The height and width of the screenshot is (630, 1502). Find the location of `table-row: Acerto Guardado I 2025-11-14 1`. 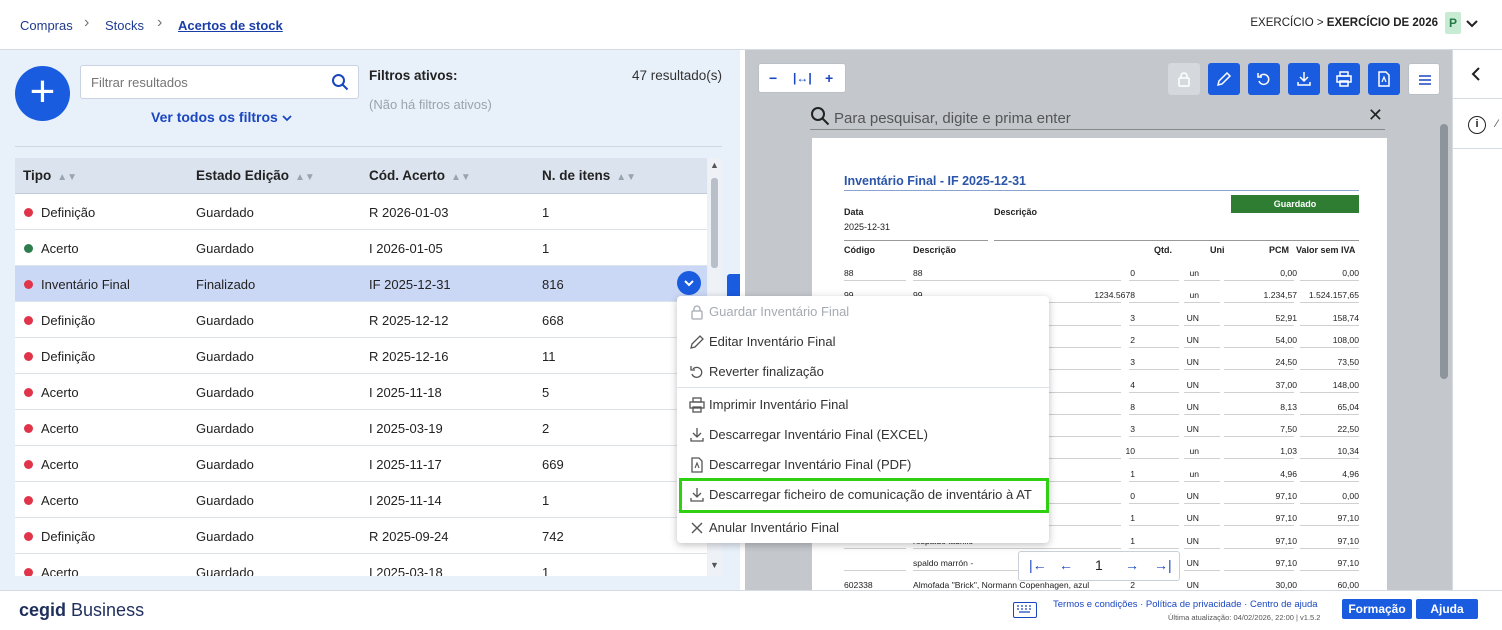

table-row: Acerto Guardado I 2025-11-14 1 is located at coordinates (361, 500).